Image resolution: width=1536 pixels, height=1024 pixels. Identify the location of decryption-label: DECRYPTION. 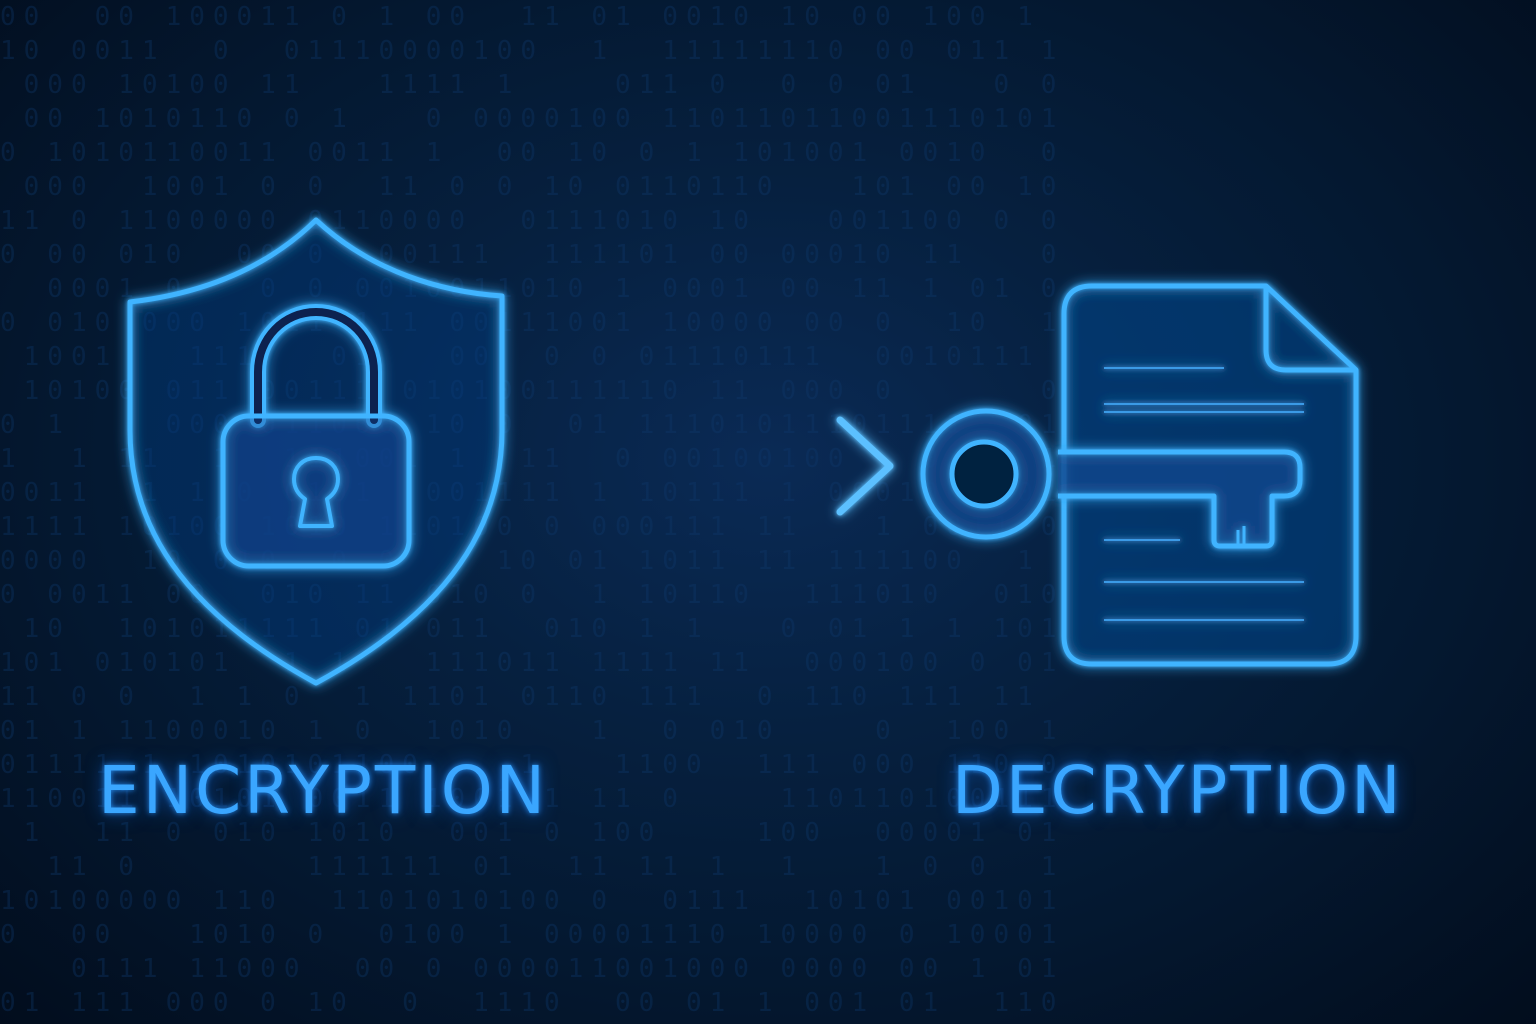
(1178, 790).